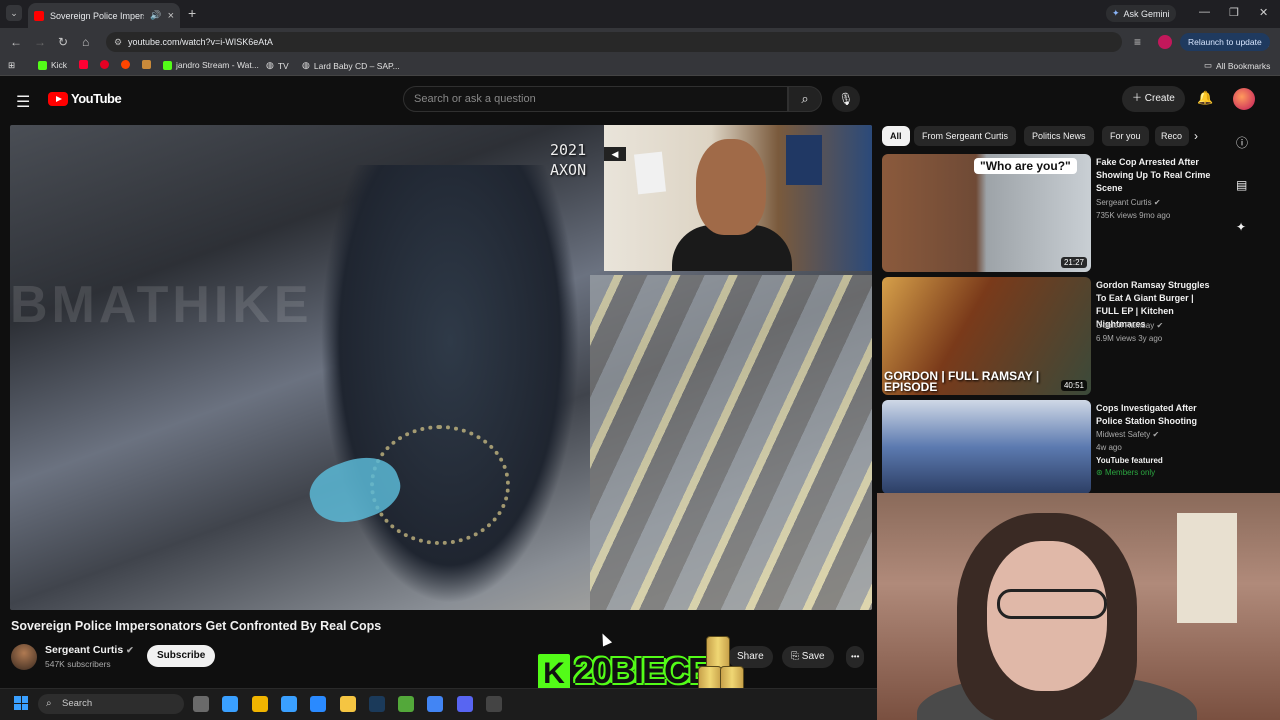 The width and height of the screenshot is (1280, 720). Describe the element at coordinates (962, 381) in the screenshot. I see `thumbnail-caption: GORDON | FULL RAMSAY | EPISODE` at that location.